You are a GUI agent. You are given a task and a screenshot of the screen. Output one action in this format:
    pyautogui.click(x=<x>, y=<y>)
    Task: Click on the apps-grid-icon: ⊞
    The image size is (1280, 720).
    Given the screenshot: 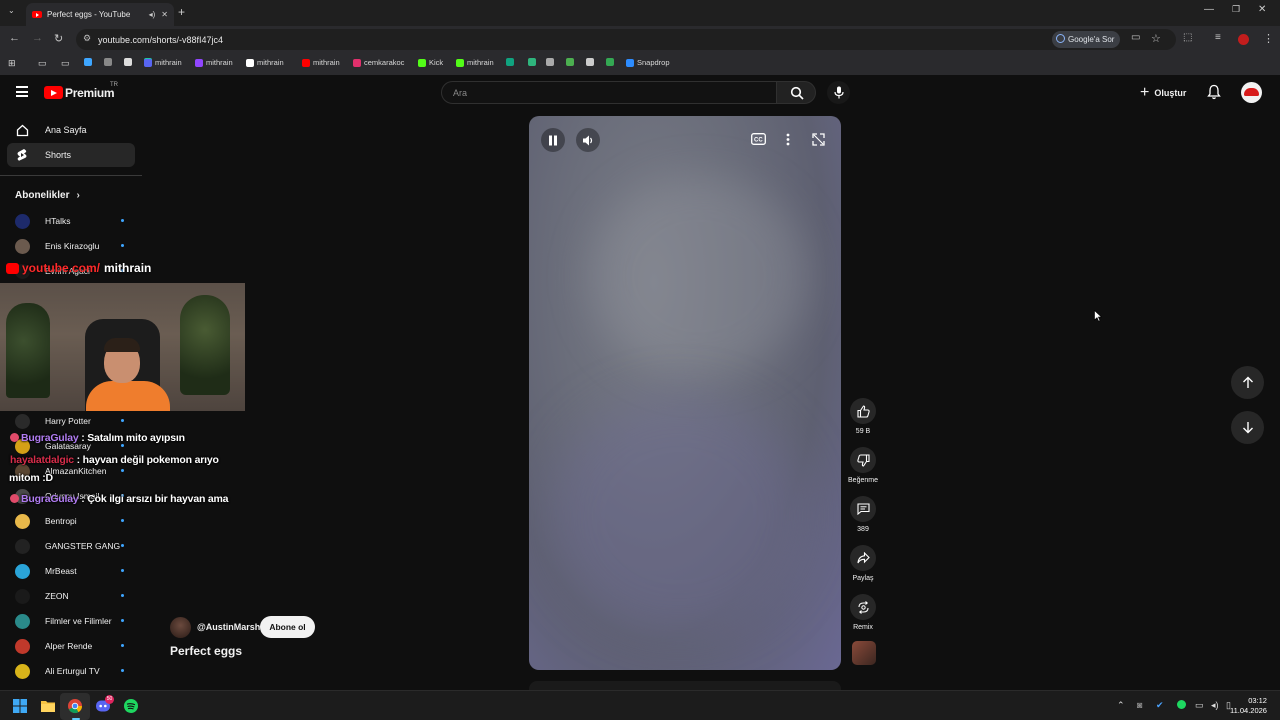 What is the action you would take?
    pyautogui.click(x=12, y=63)
    